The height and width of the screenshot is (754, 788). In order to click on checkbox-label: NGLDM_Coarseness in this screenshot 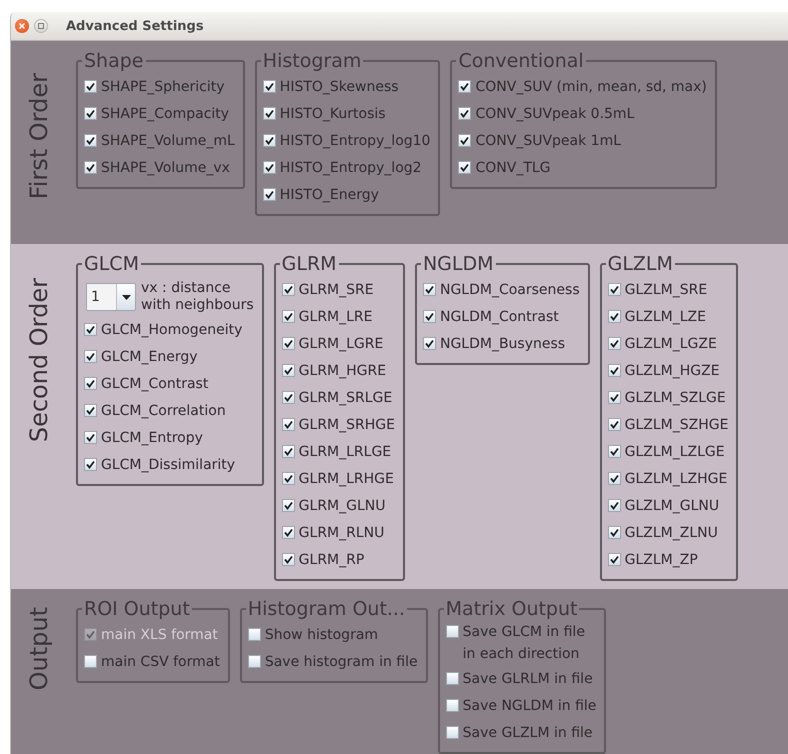, I will do `click(510, 290)`.